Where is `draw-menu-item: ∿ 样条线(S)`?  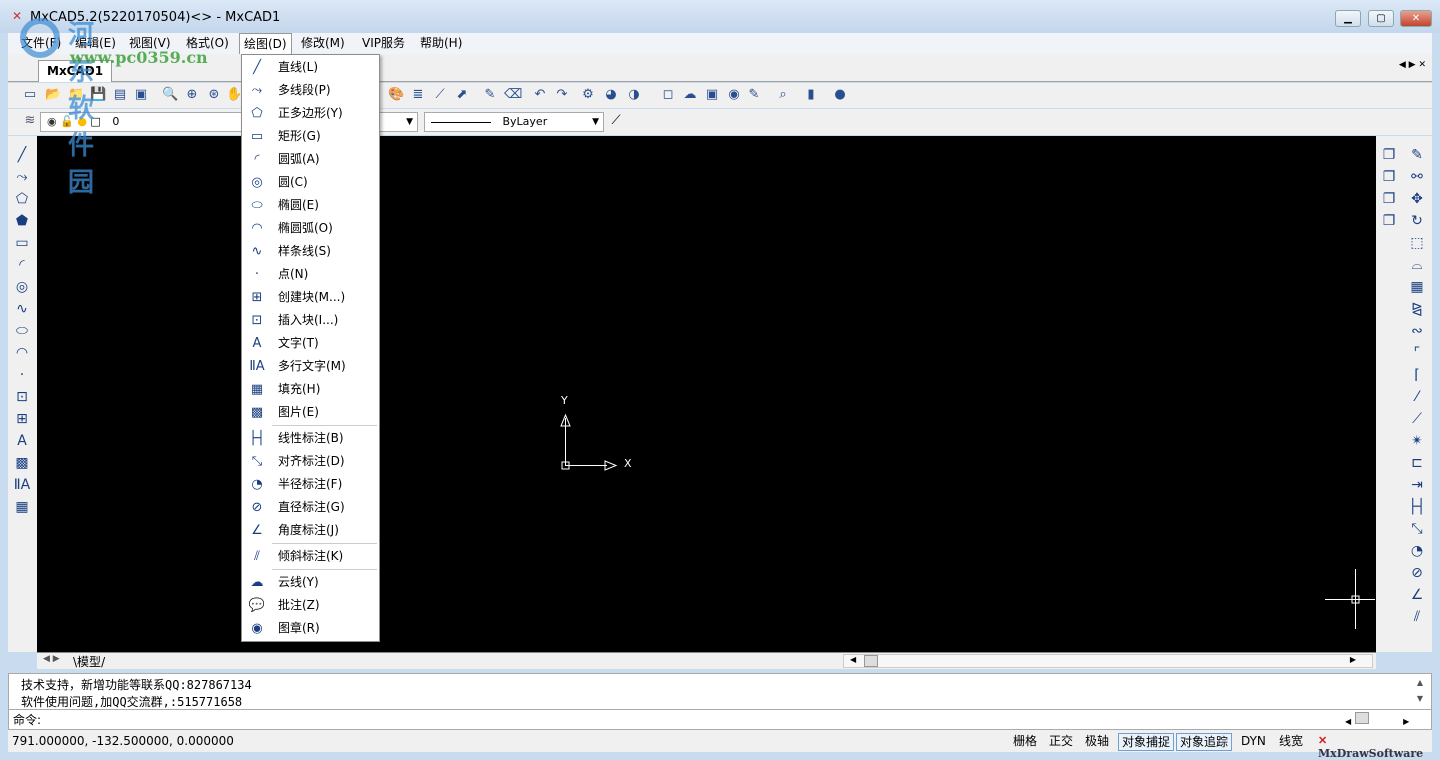
draw-menu-item: ∿ 样条线(S) is located at coordinates (310, 251).